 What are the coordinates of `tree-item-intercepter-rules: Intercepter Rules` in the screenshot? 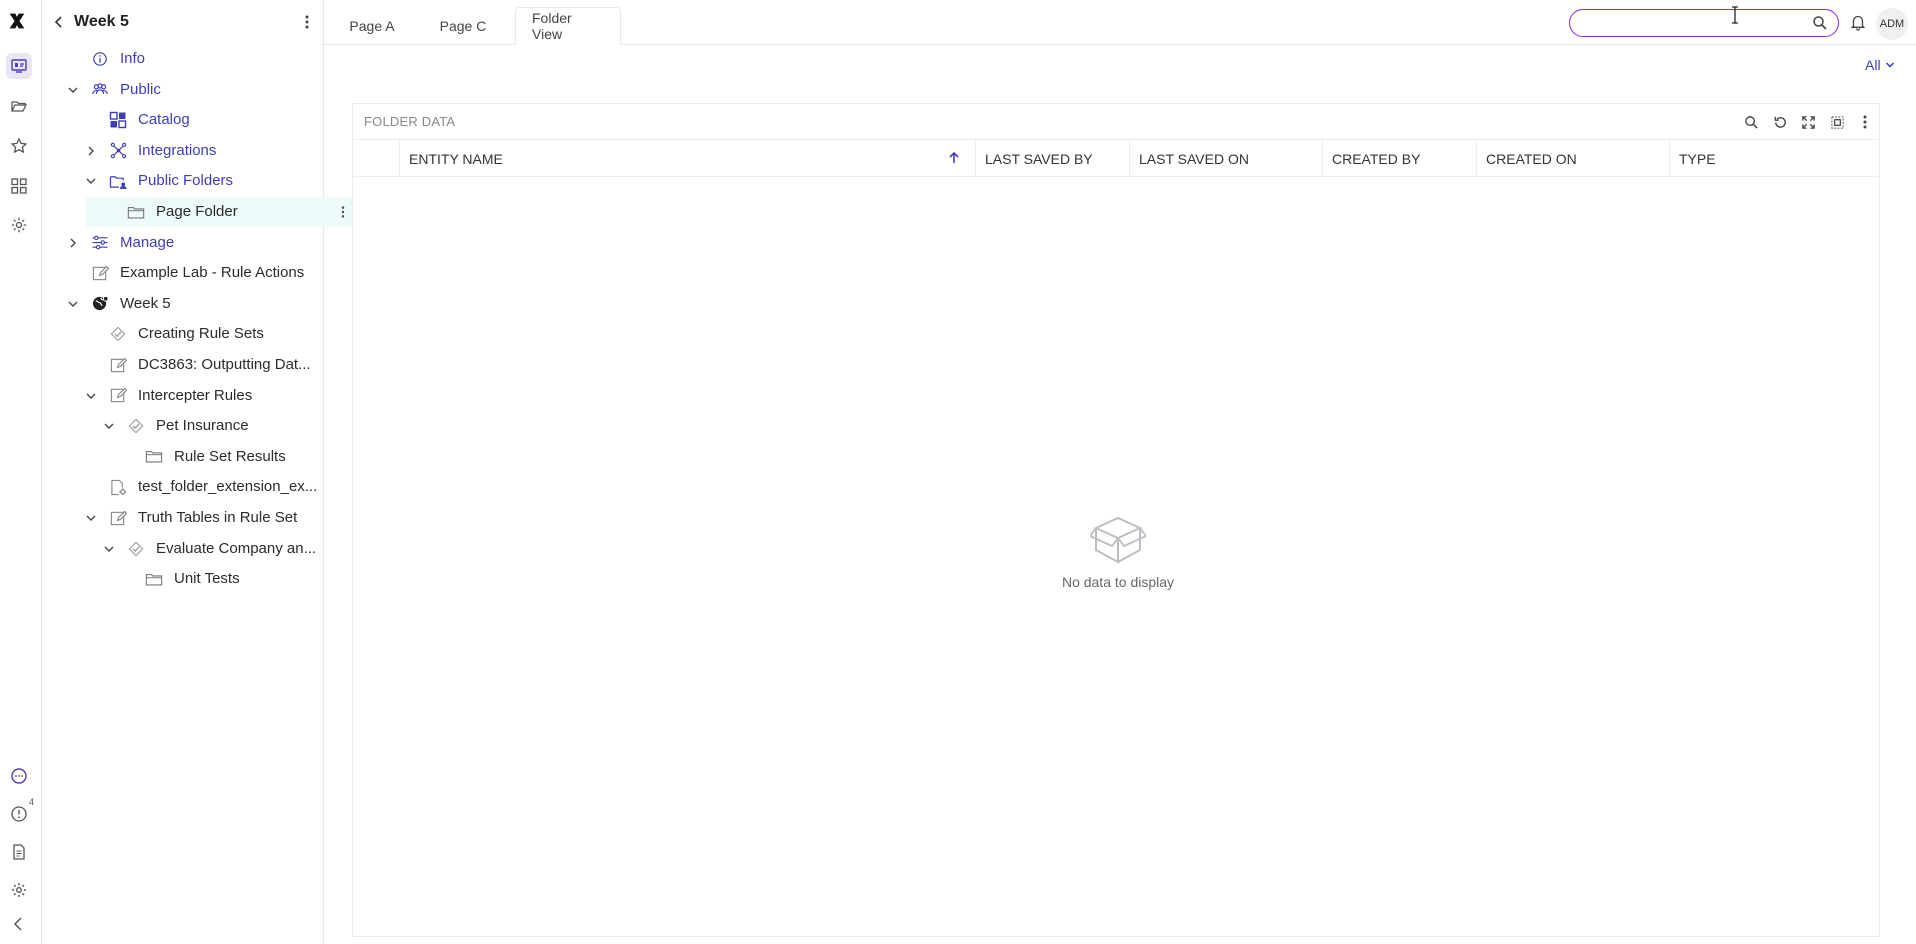 It's located at (183, 396).